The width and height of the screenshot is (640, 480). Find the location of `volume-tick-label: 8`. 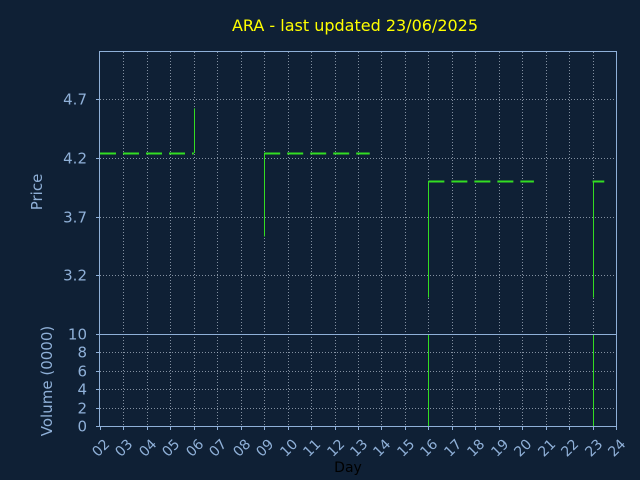

volume-tick-label: 8 is located at coordinates (82, 353).